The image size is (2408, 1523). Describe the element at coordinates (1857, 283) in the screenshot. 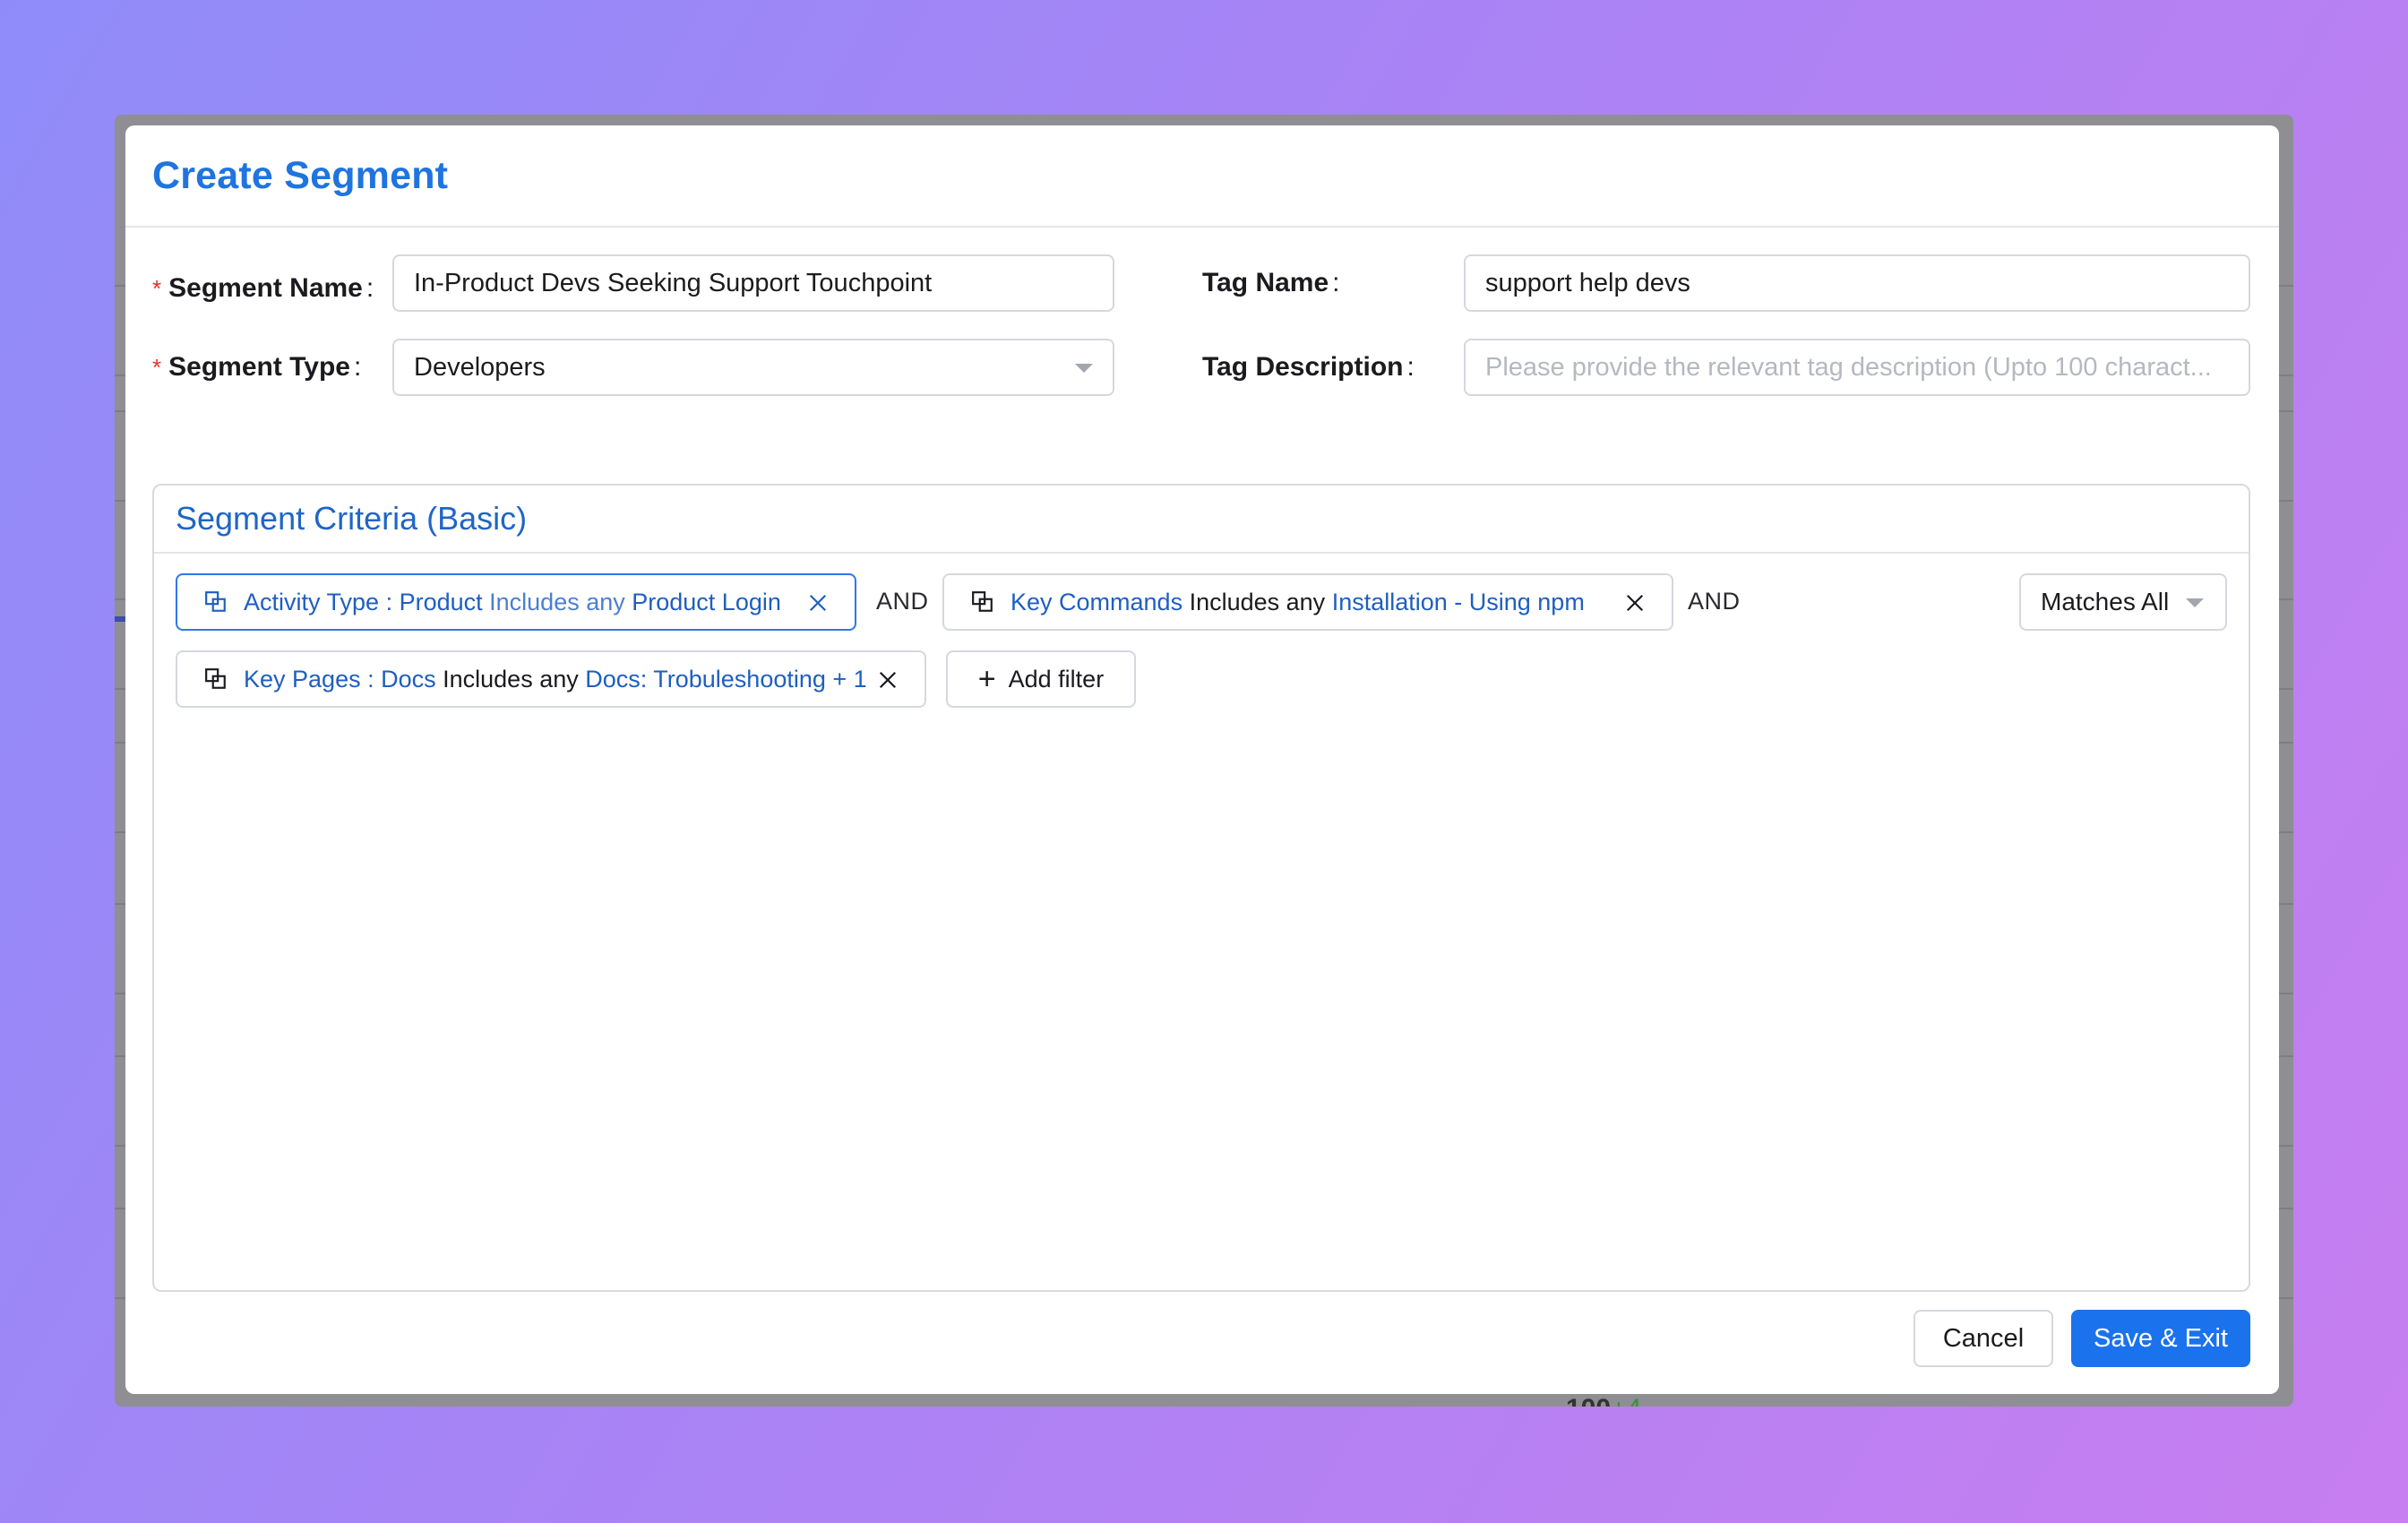

I see `tag-name-input: support help devs` at that location.